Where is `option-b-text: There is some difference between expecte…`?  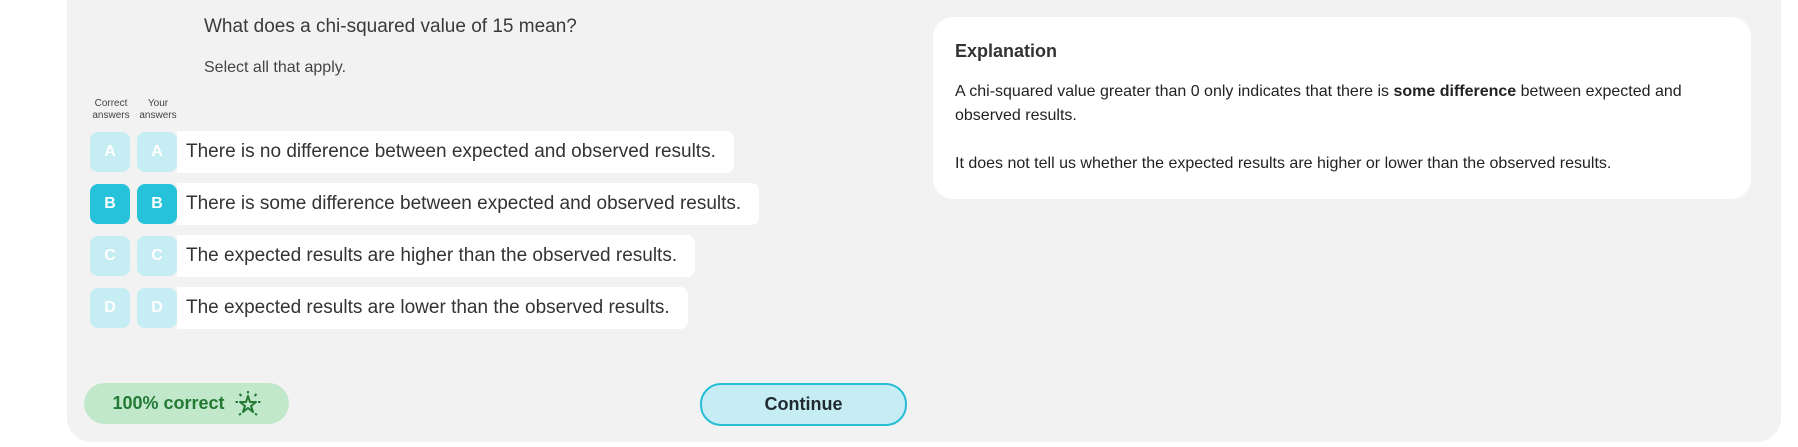 option-b-text: There is some difference between expecte… is located at coordinates (468, 204).